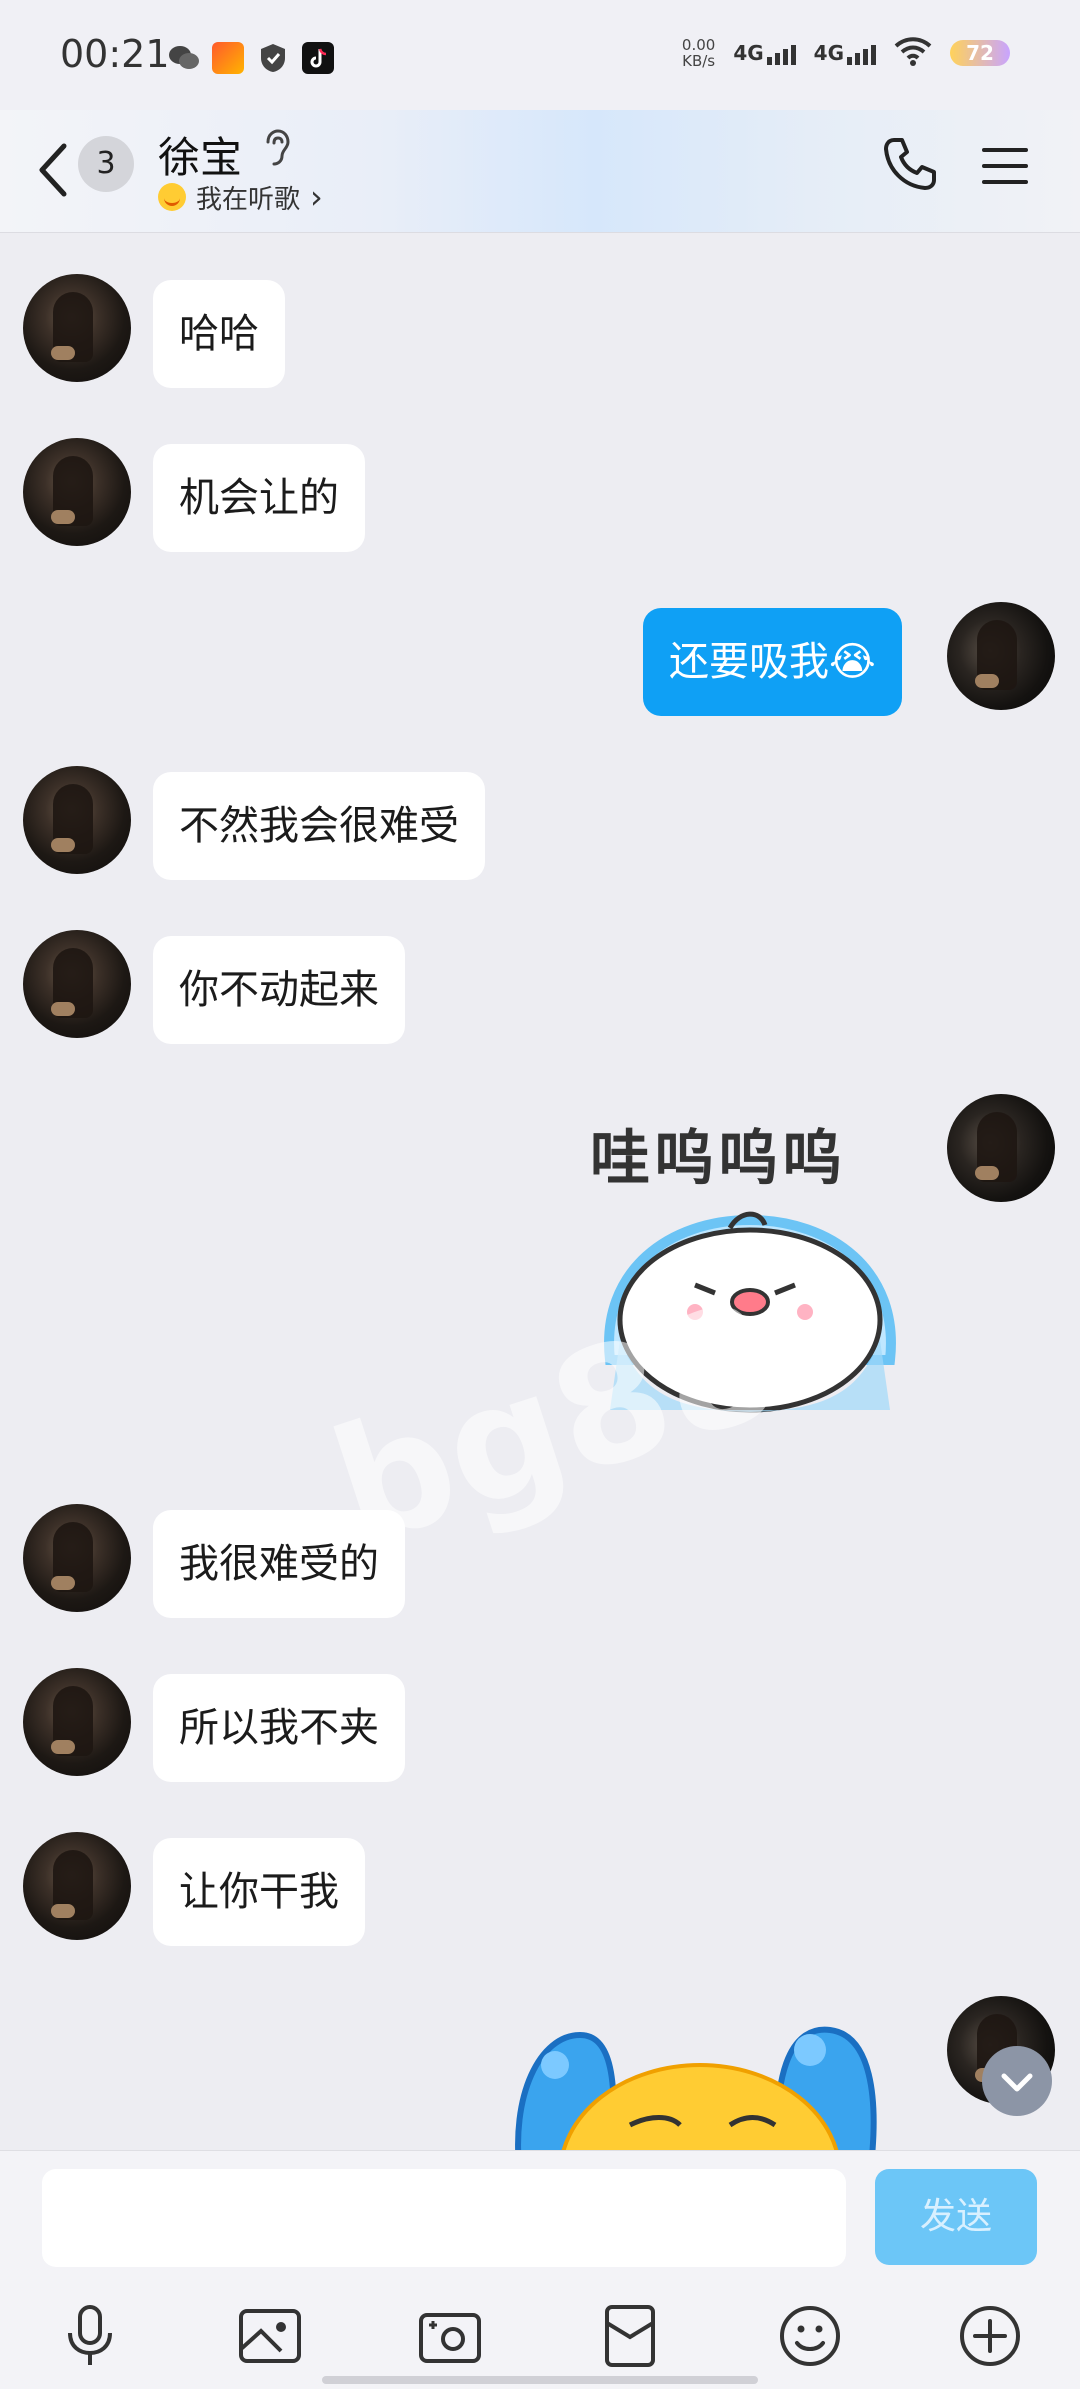  I want to click on status-text: 我在听歌, so click(248, 199).